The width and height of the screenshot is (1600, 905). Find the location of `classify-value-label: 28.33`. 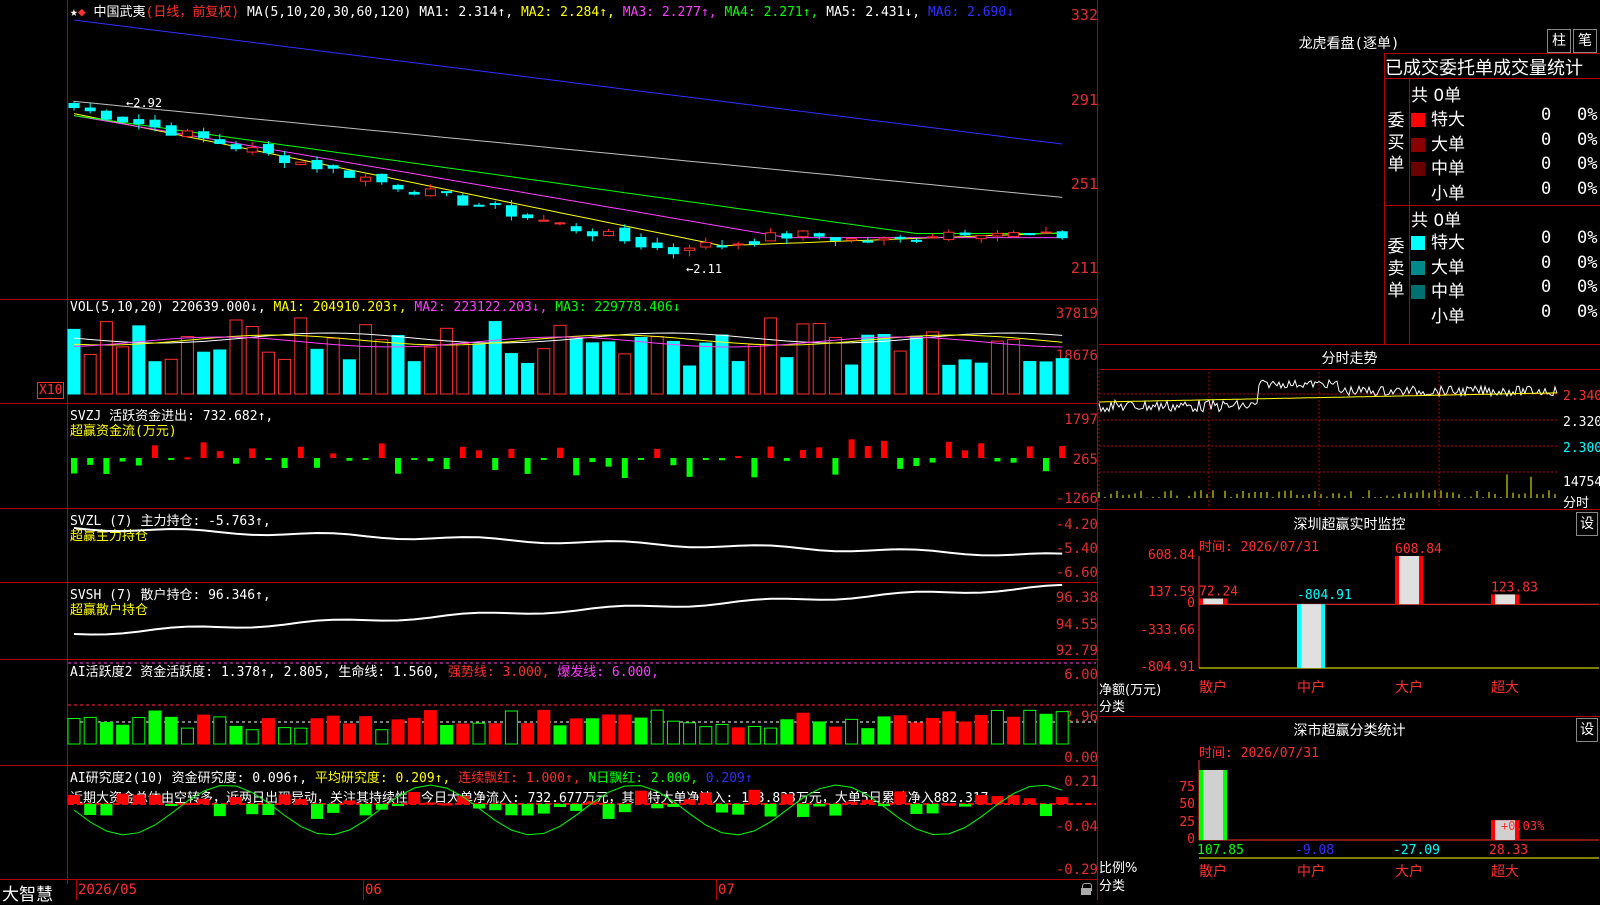

classify-value-label: 28.33 is located at coordinates (1508, 850).